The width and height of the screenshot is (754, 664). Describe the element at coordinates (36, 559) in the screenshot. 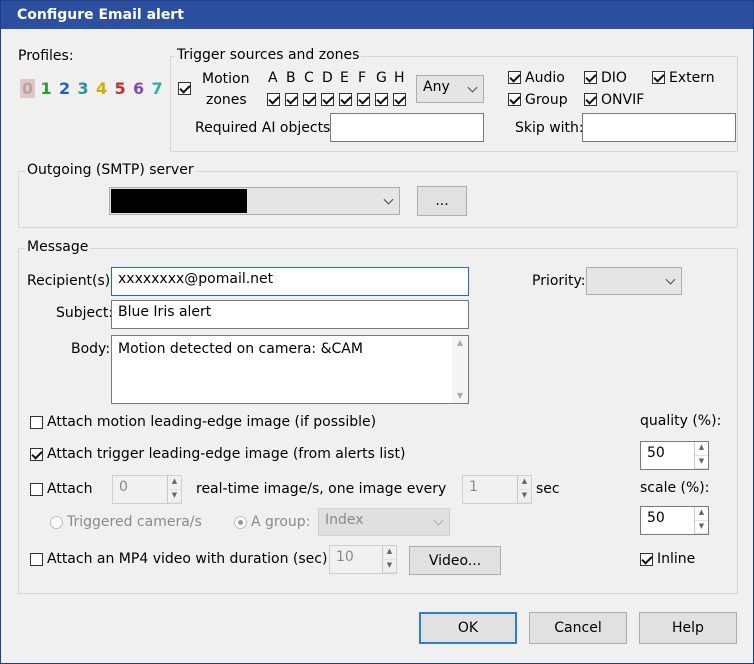

I see `attach-mp4-checkbox` at that location.